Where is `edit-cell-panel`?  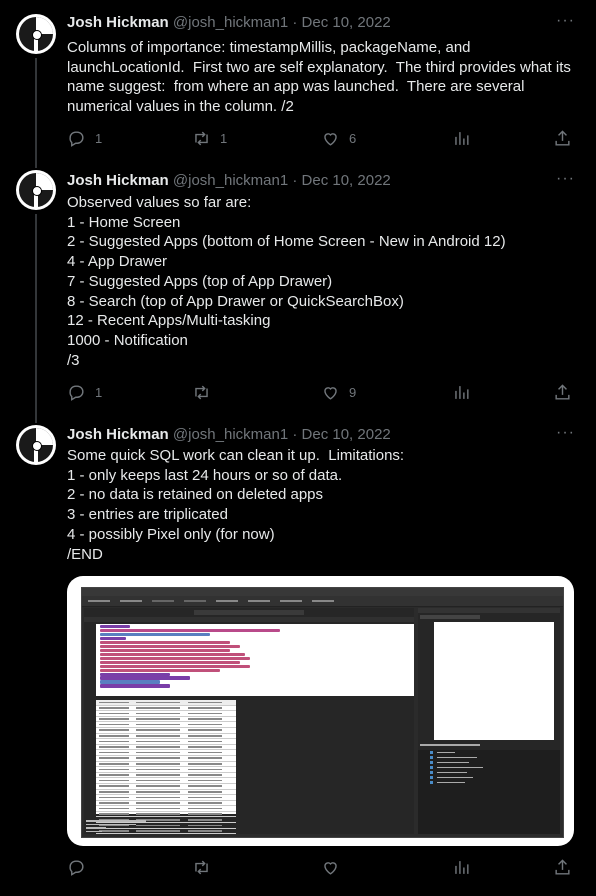 edit-cell-panel is located at coordinates (489, 721).